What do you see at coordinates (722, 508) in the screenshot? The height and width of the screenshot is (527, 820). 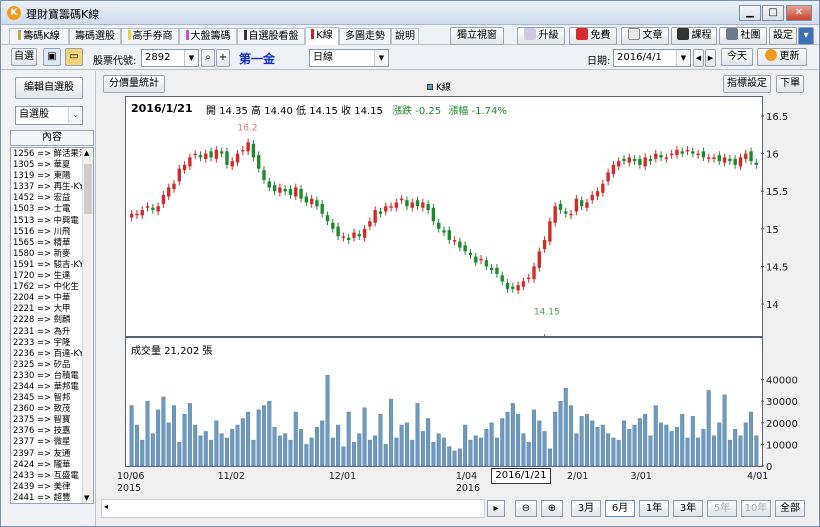 I see `range-5y-button: 5年` at bounding box center [722, 508].